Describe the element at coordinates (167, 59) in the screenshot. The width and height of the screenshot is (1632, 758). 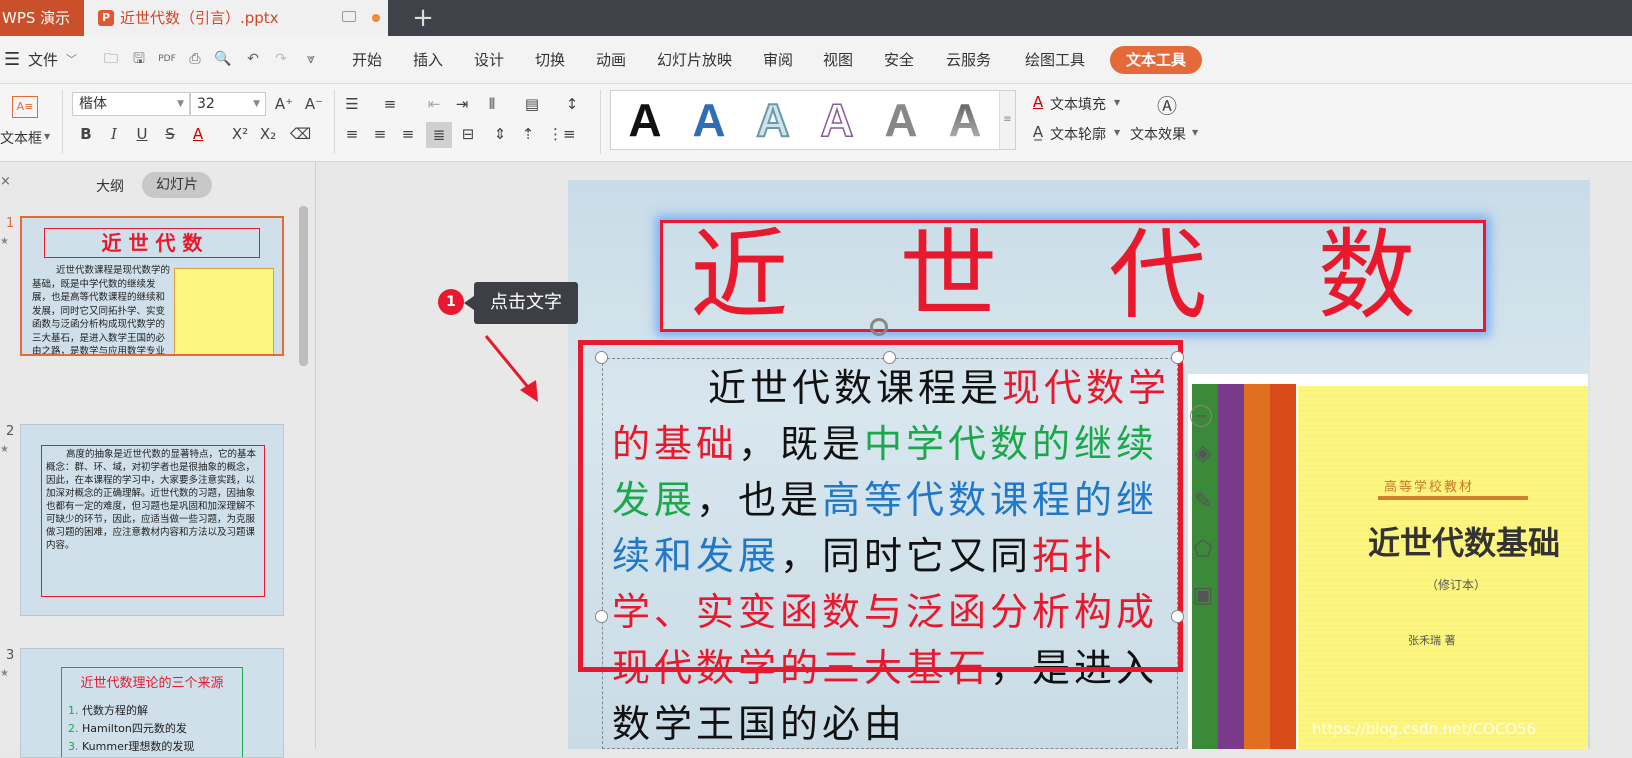
I see `export-pdf-icon: PDF` at that location.